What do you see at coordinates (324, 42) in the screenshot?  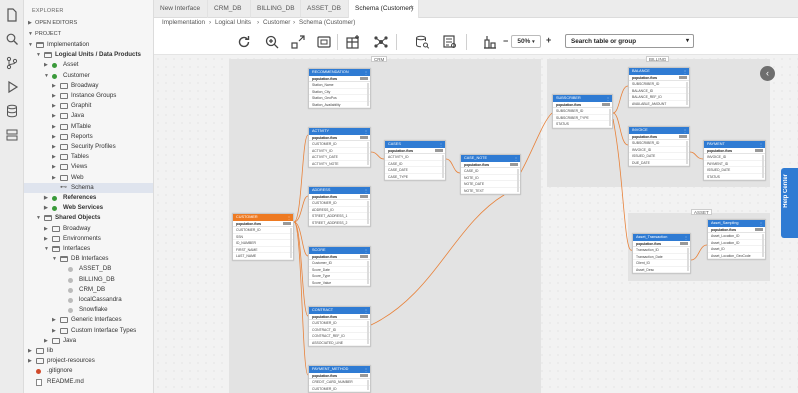 I see `group-icon` at bounding box center [324, 42].